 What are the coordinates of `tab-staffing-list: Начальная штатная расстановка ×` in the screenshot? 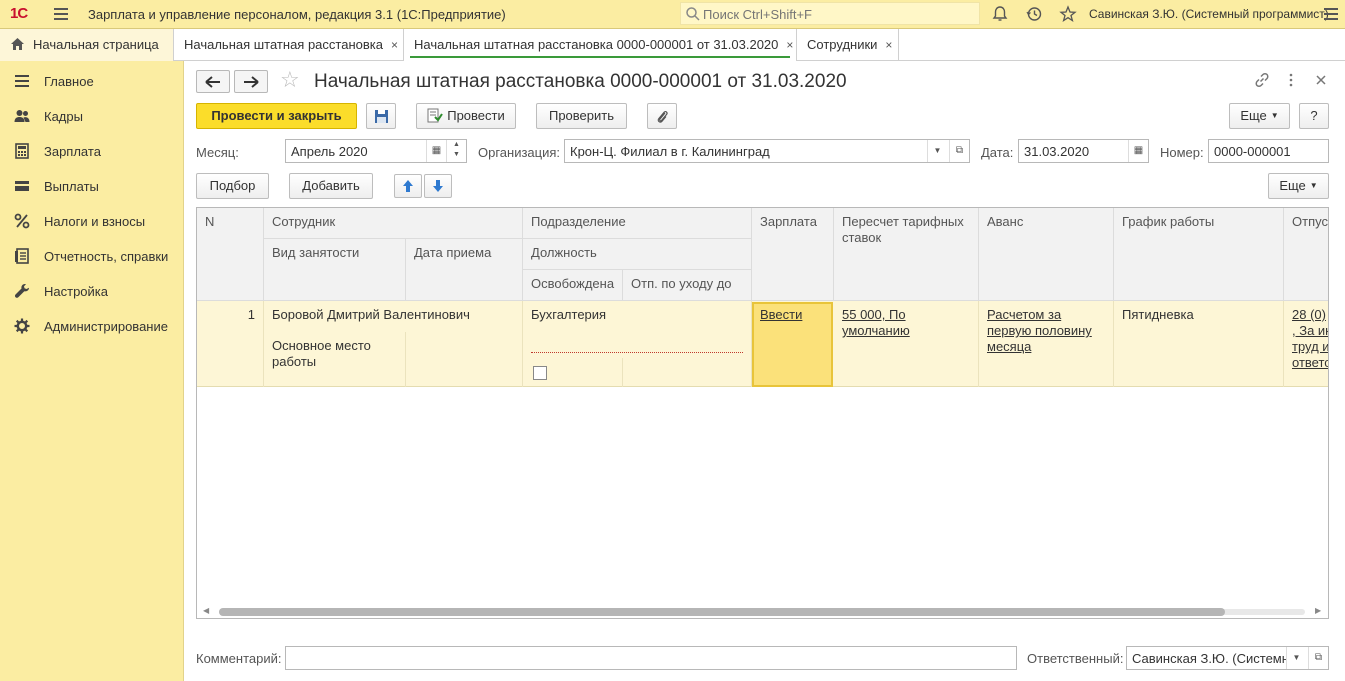 It's located at (289, 45).